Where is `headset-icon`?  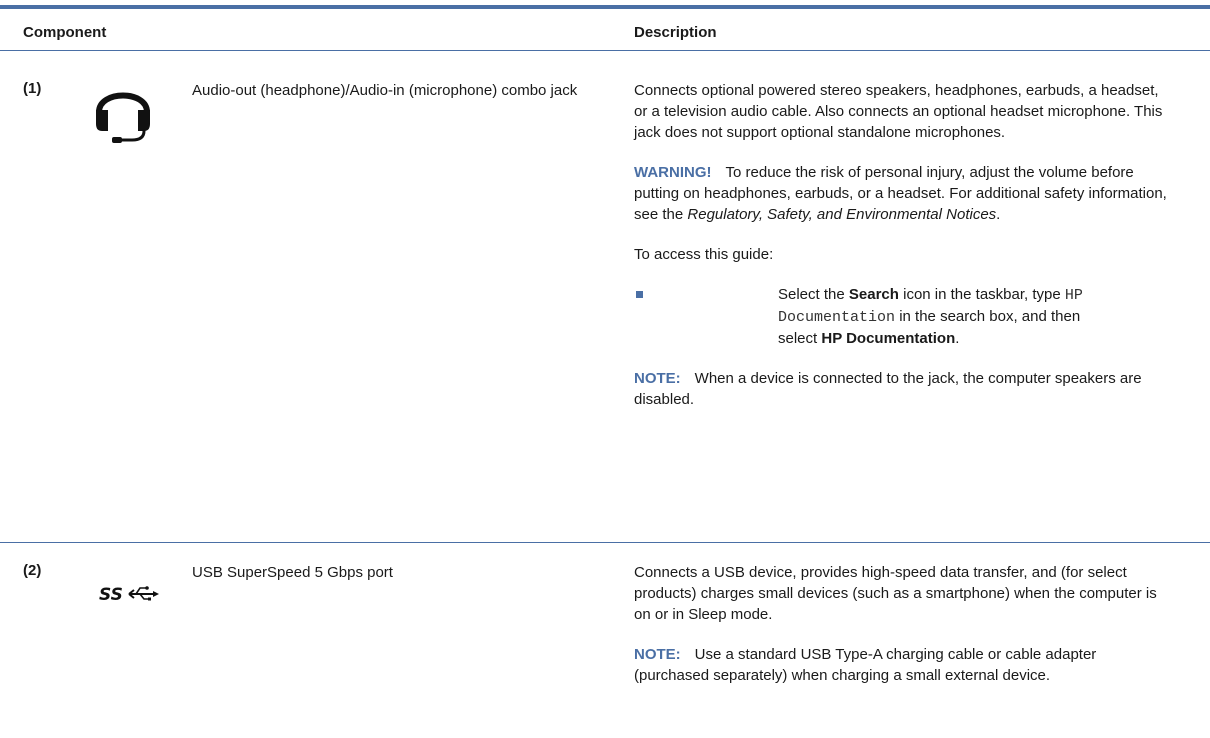
headset-icon is located at coordinates (123, 110).